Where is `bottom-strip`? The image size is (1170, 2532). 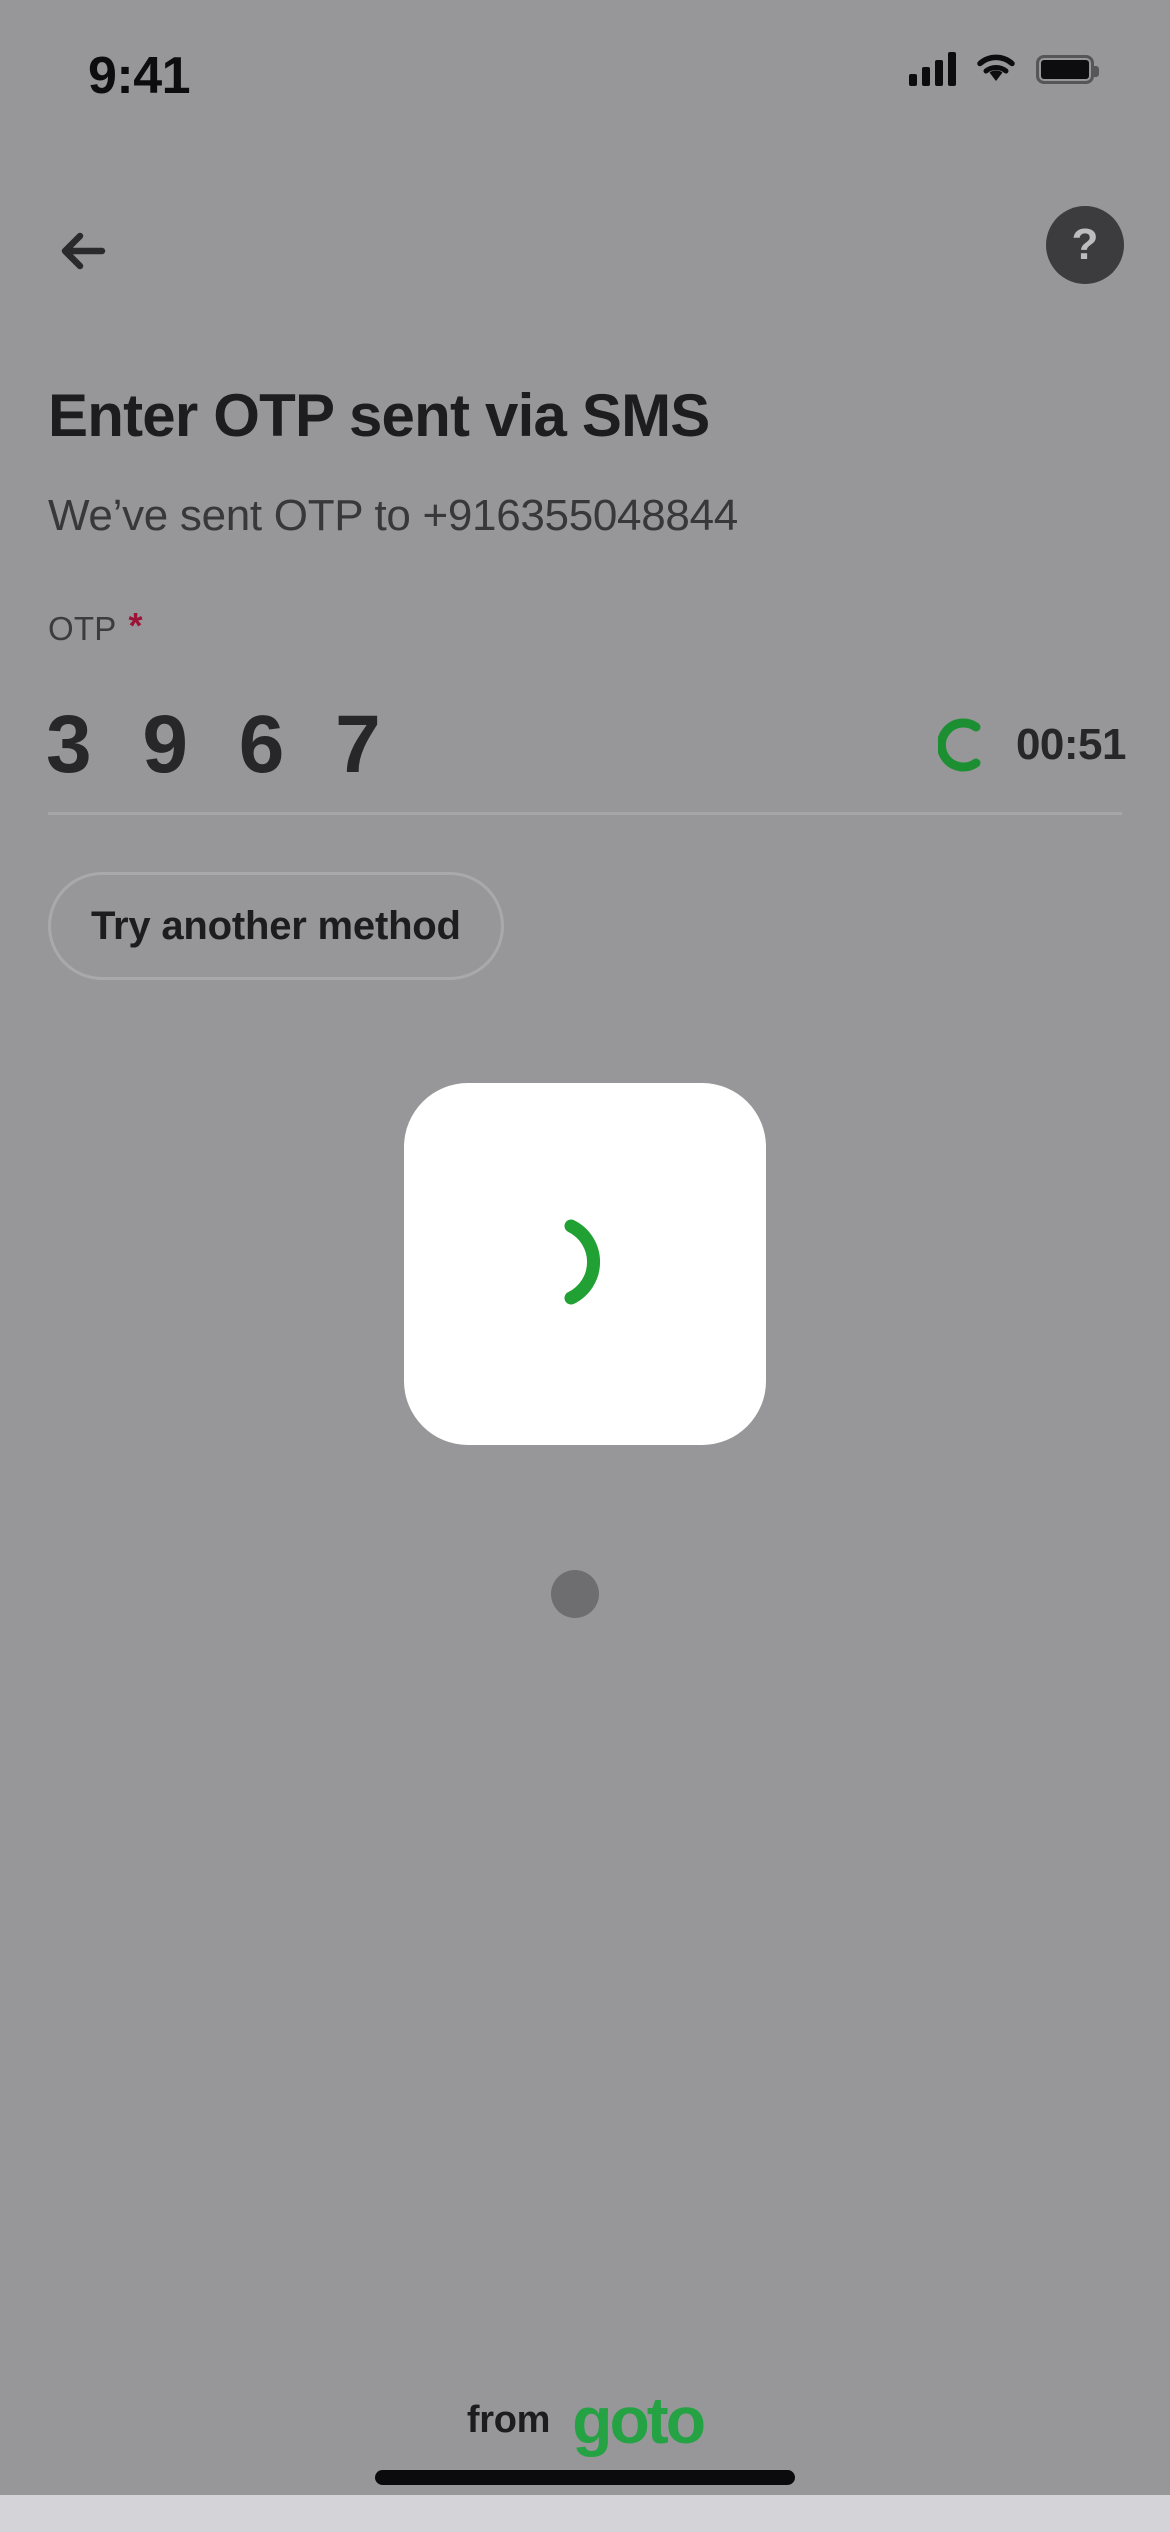
bottom-strip is located at coordinates (585, 2513).